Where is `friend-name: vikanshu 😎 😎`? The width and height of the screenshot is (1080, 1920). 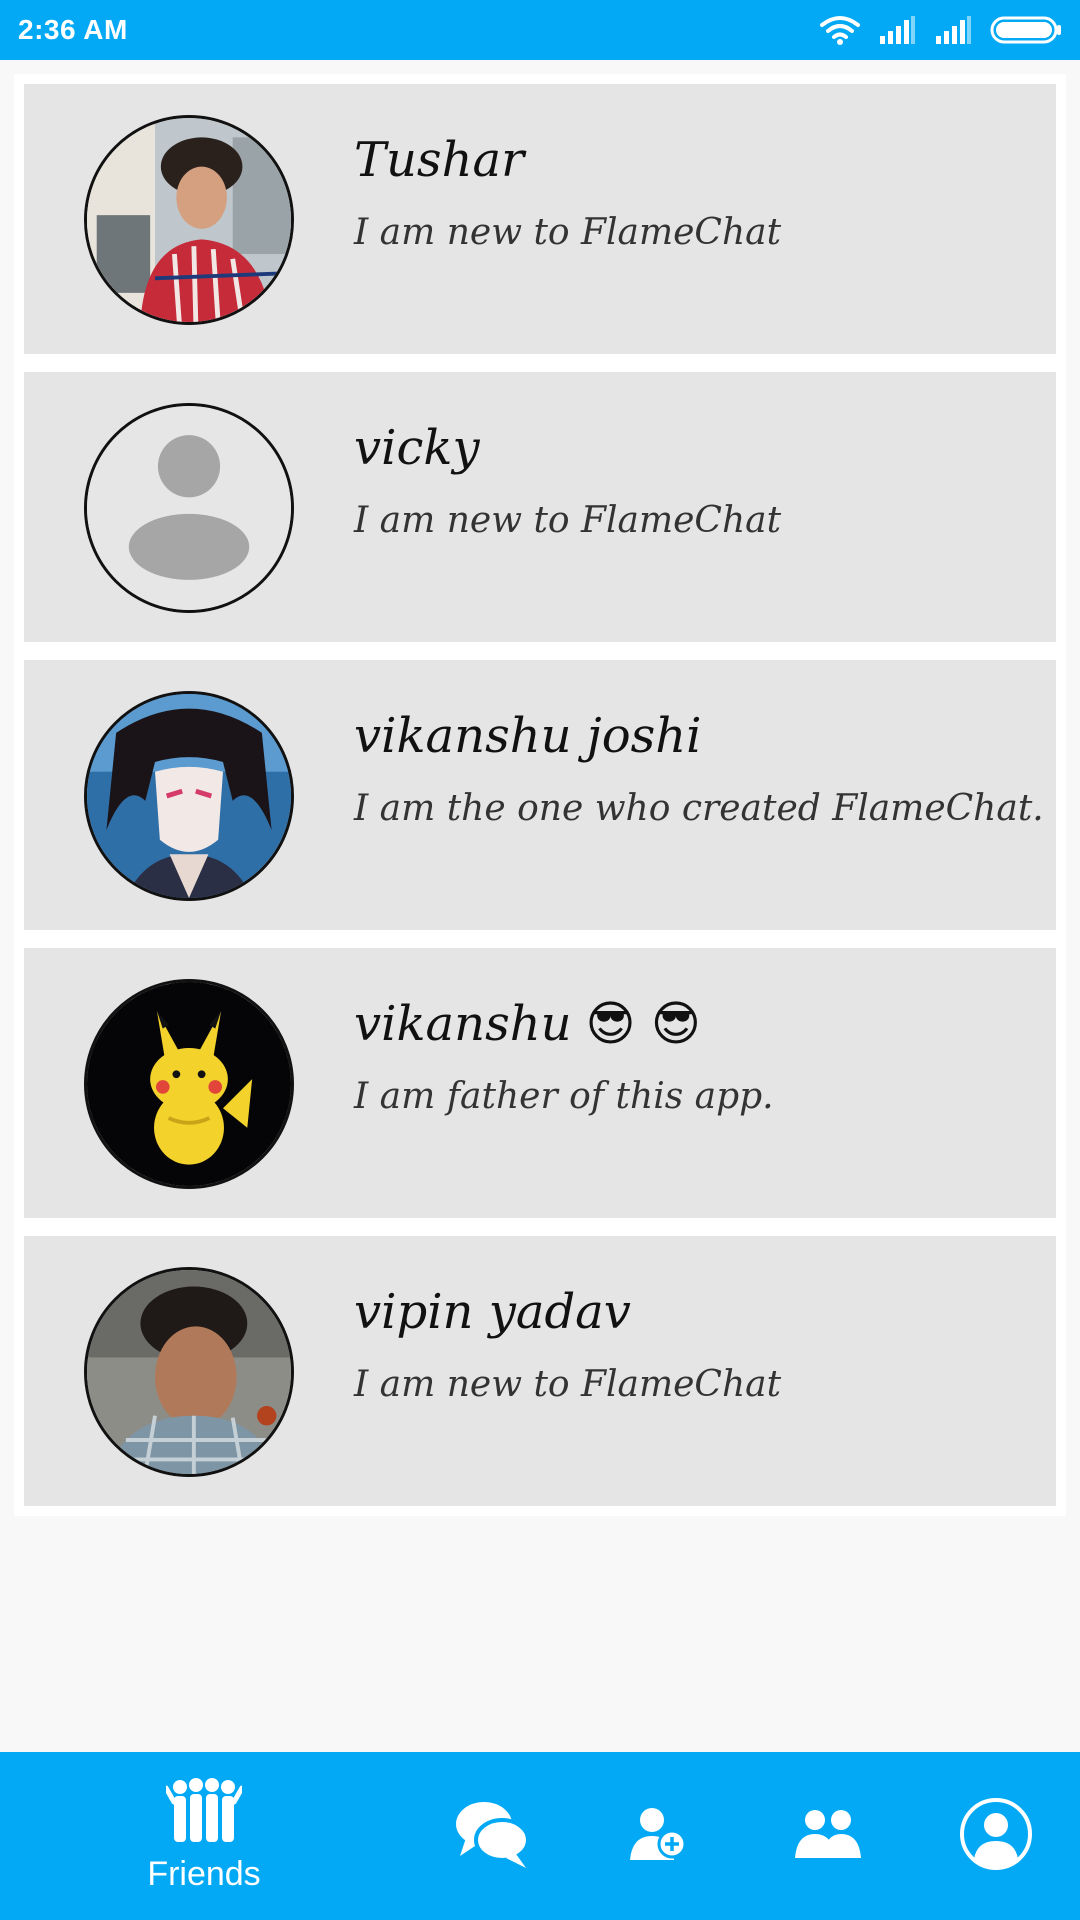 friend-name: vikanshu 😎 😎 is located at coordinates (527, 1024).